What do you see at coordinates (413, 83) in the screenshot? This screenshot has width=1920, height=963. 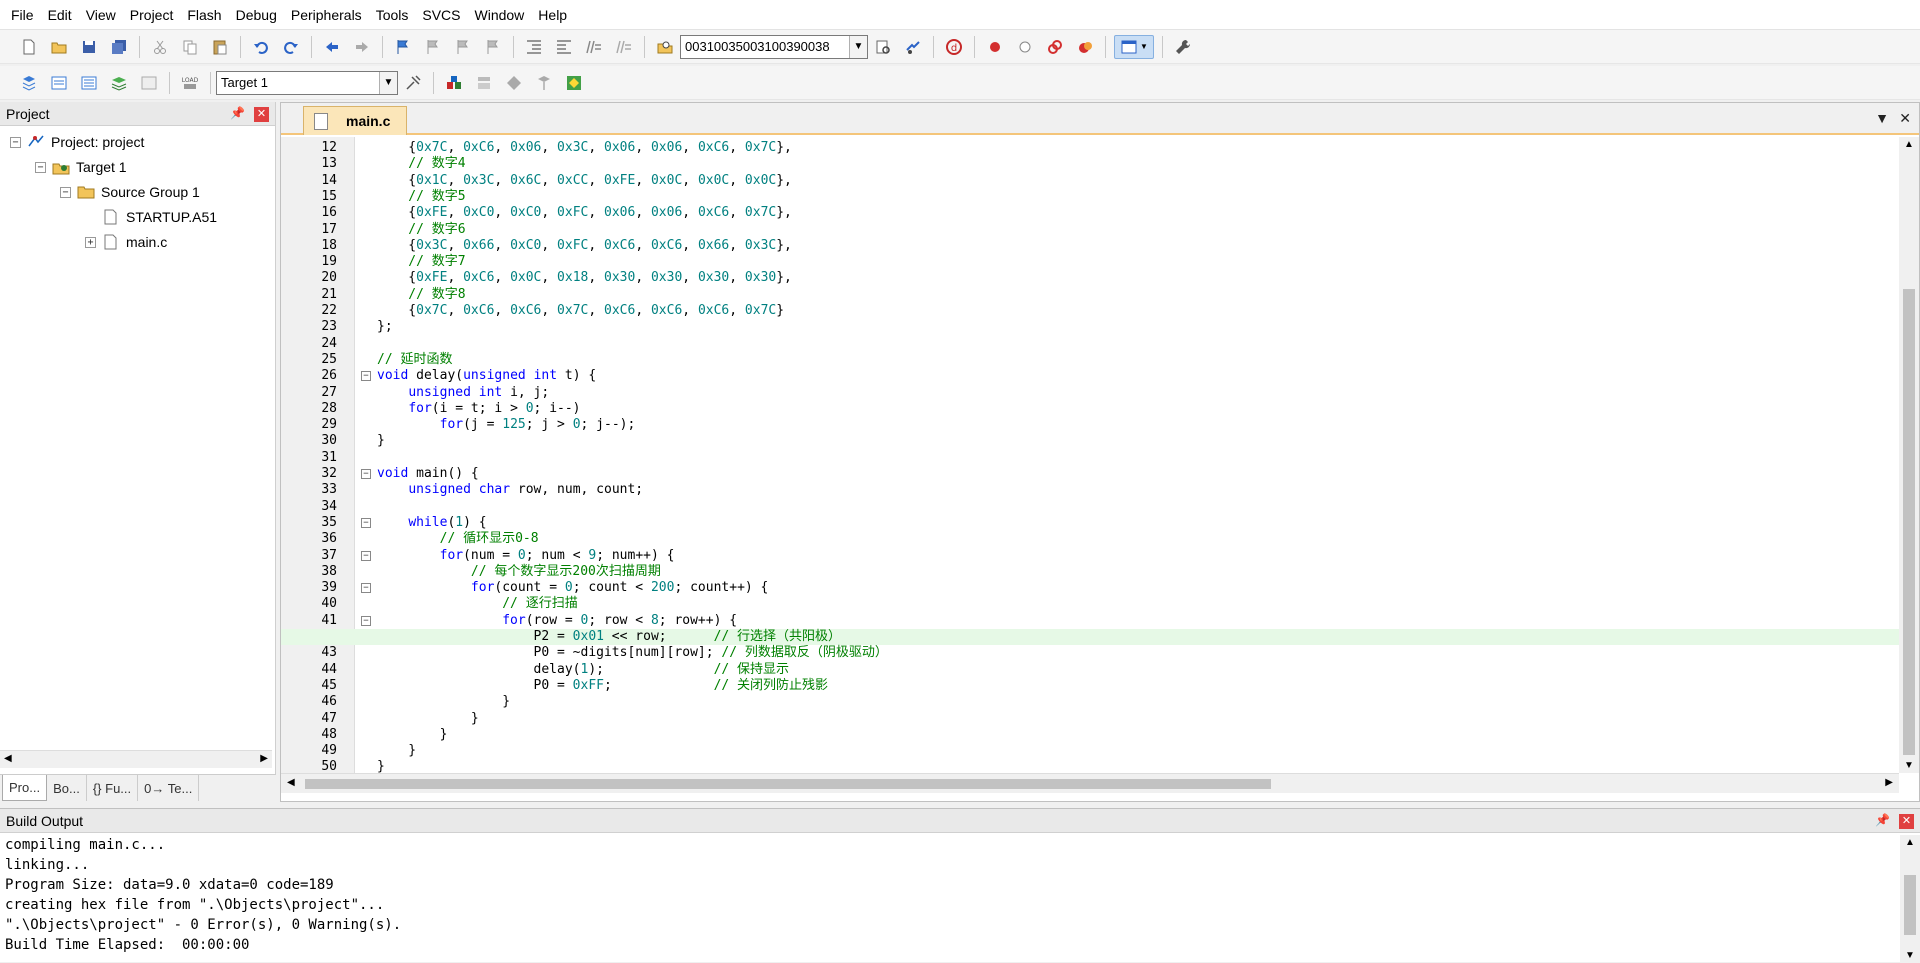 I see `target-options-icon` at bounding box center [413, 83].